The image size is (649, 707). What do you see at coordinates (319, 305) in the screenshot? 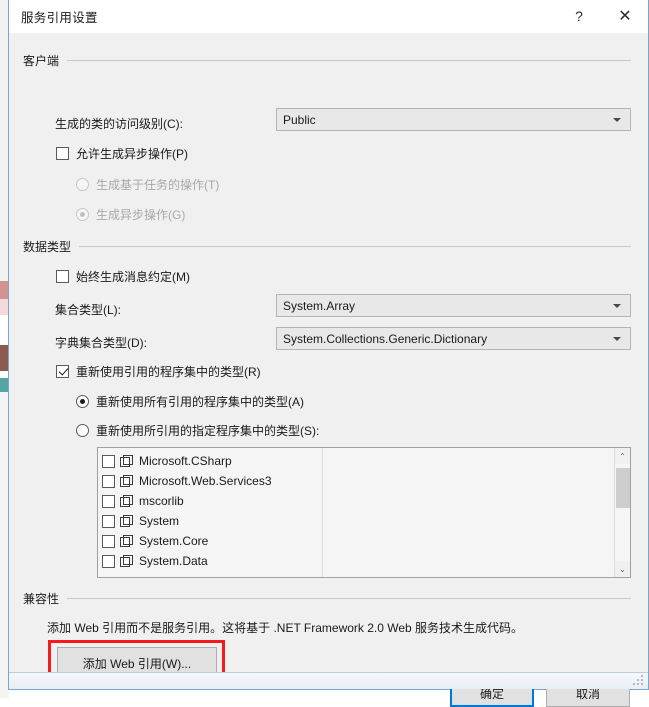
I see `collection-type-value: System.Array` at bounding box center [319, 305].